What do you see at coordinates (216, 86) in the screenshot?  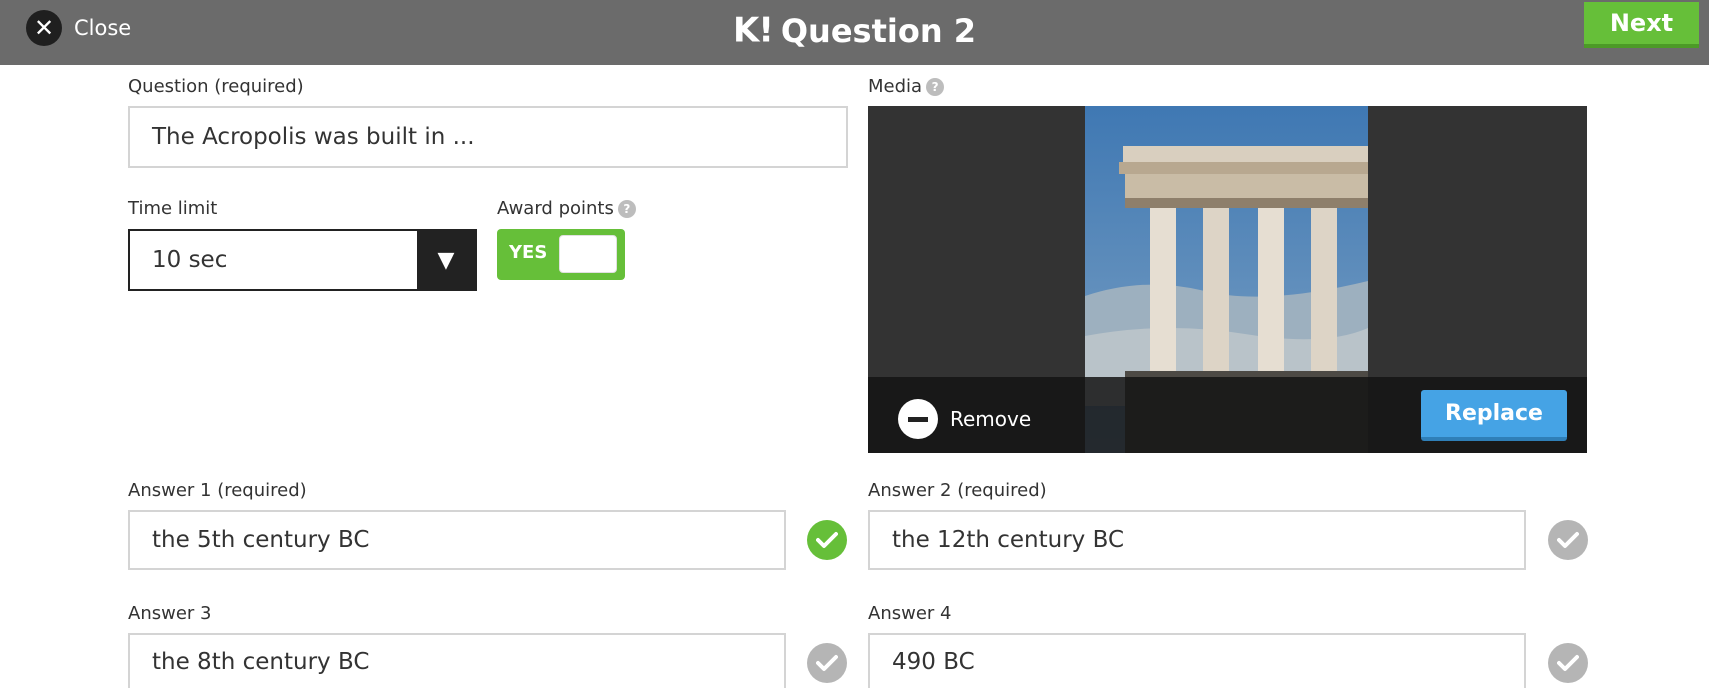 I see `question-label: Question (required)` at bounding box center [216, 86].